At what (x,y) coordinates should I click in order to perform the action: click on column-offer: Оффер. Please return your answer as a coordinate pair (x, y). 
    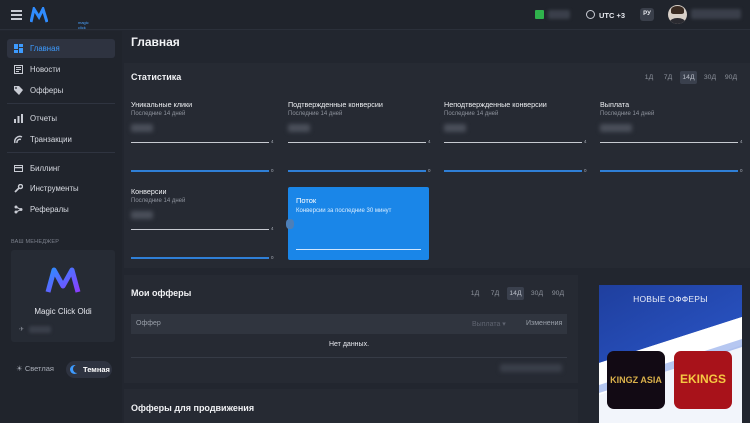
    Looking at the image, I should click on (148, 323).